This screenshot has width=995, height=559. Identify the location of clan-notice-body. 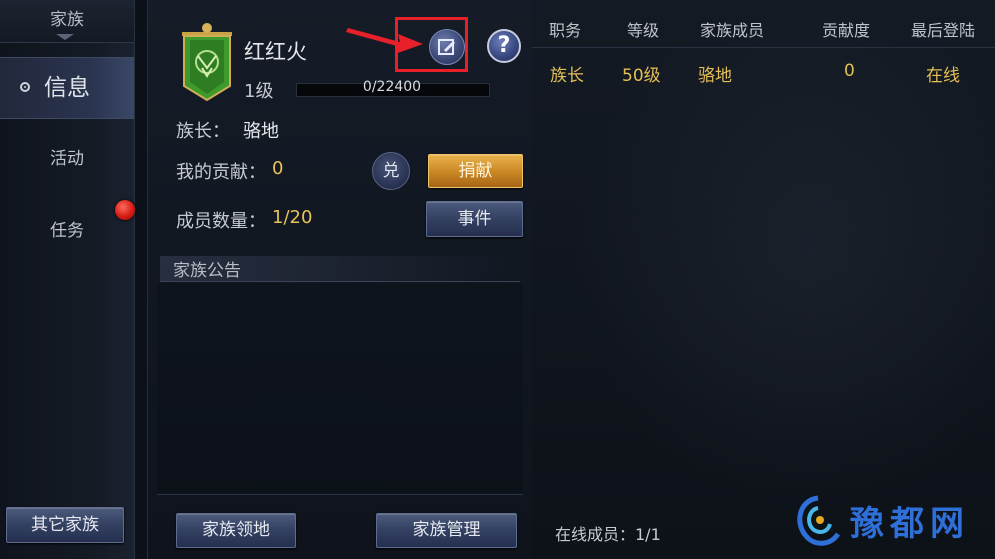
(340, 388).